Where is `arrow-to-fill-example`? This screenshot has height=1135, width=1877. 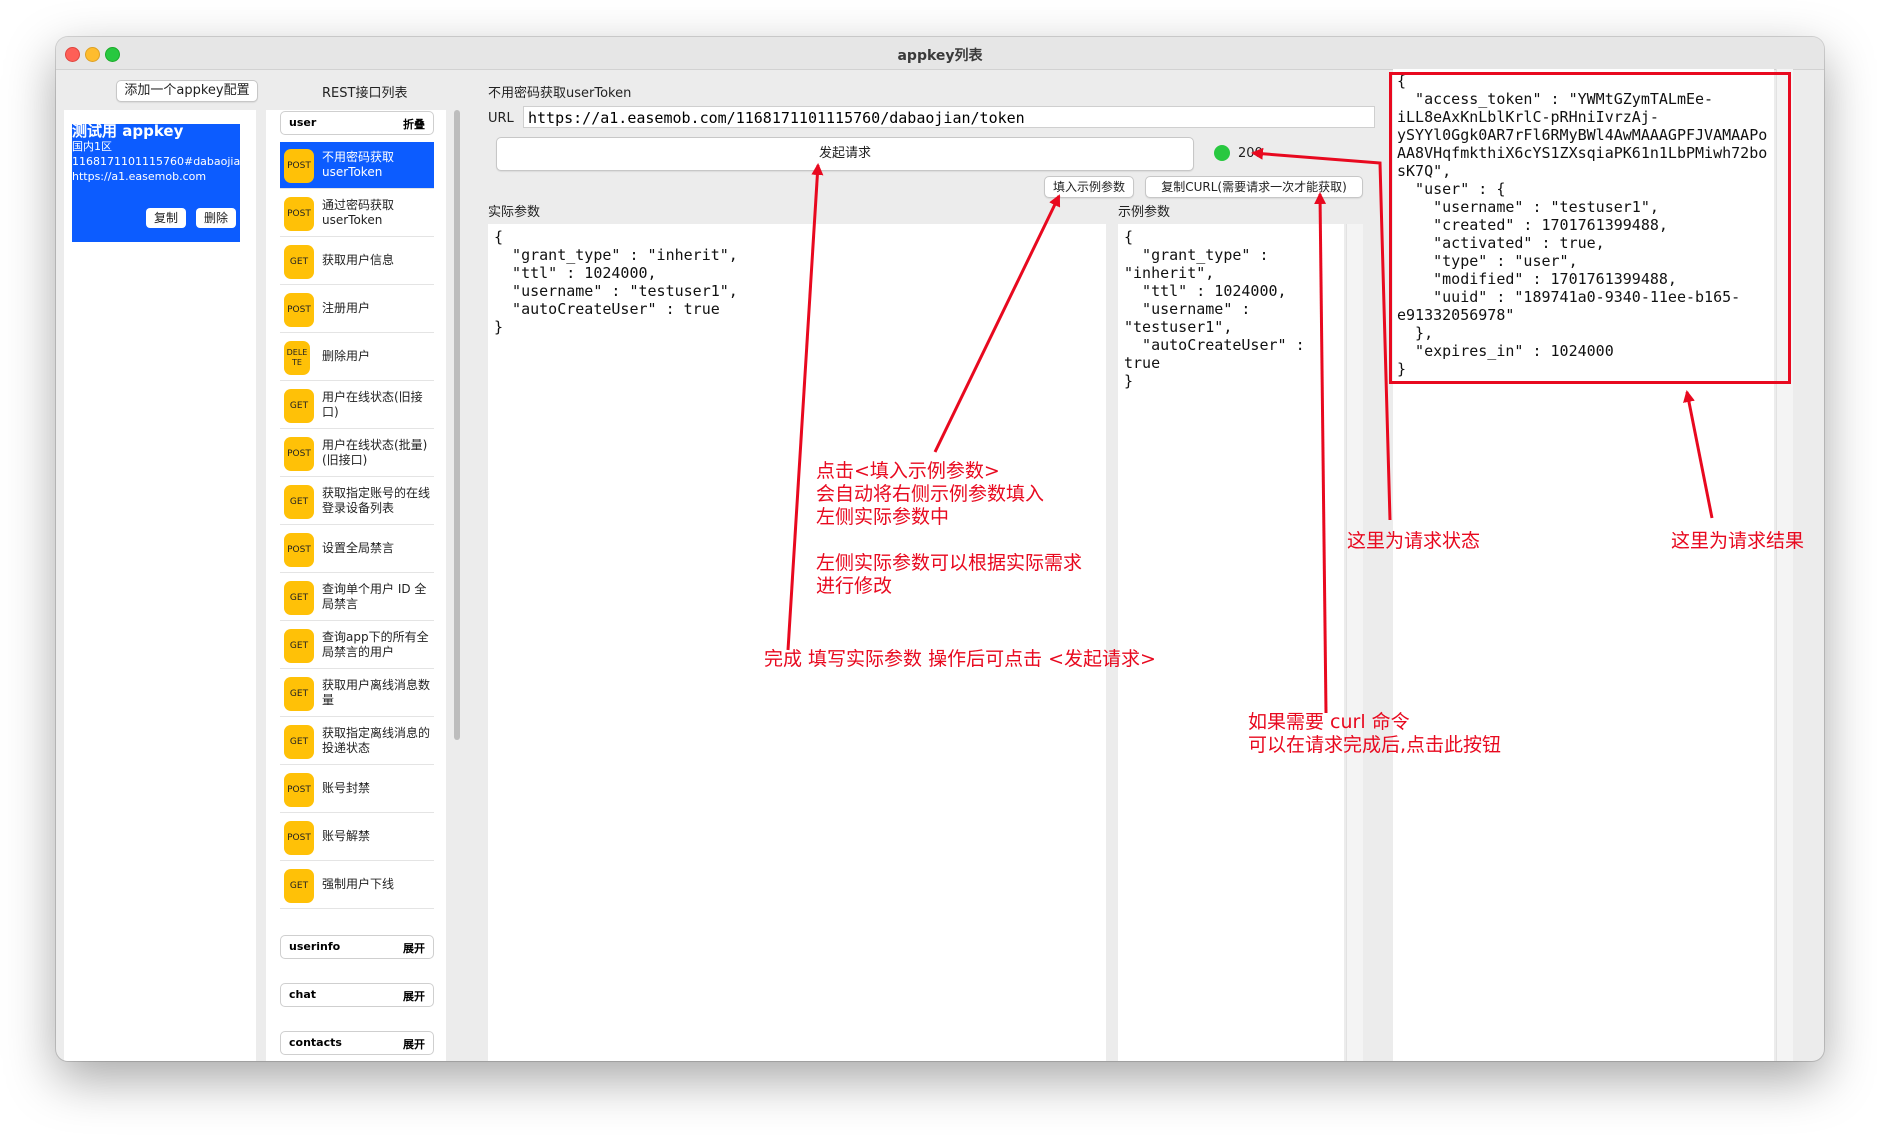
arrow-to-fill-example is located at coordinates (997, 323).